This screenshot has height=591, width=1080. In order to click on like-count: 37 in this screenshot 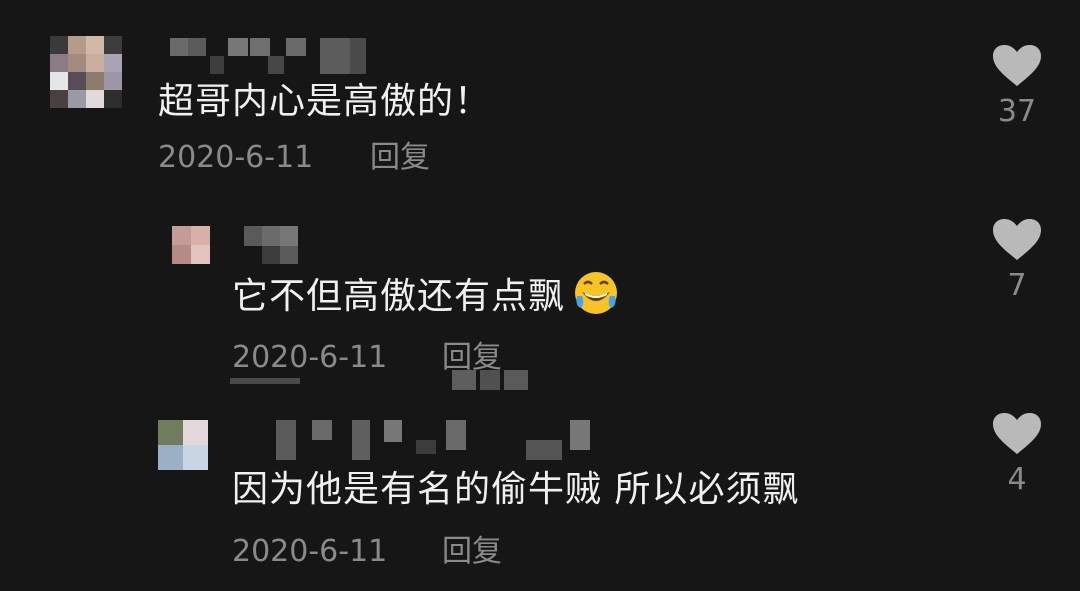, I will do `click(1017, 111)`.